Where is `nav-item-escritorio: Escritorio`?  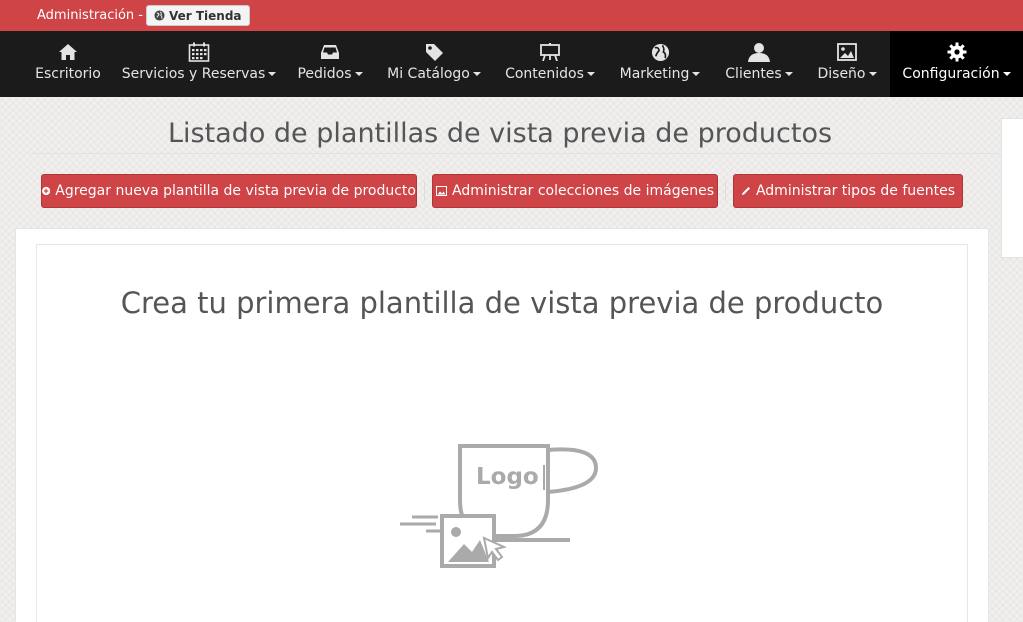
nav-item-escritorio: Escritorio is located at coordinates (68, 64).